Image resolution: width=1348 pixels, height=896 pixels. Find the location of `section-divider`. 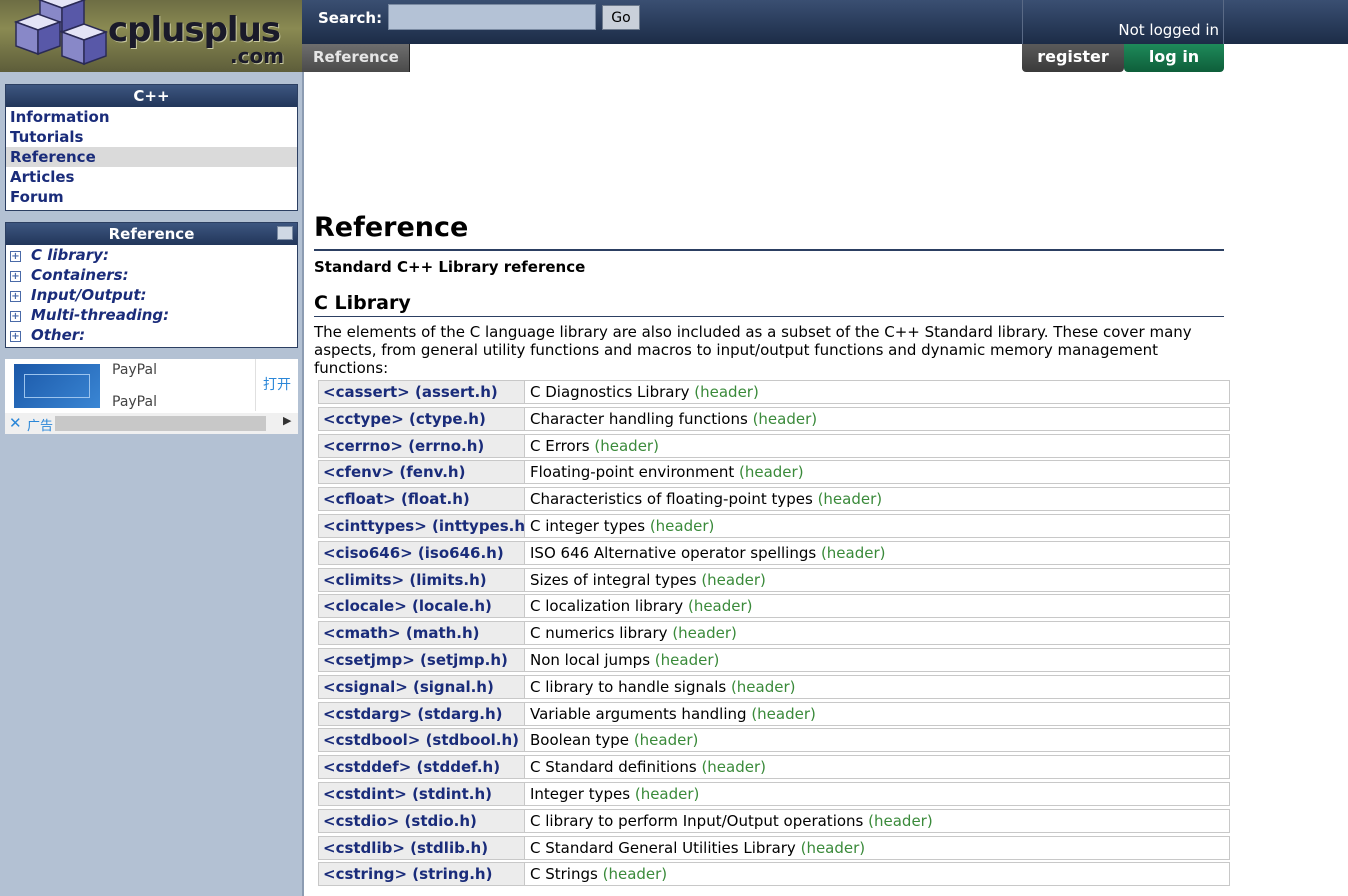

section-divider is located at coordinates (769, 316).